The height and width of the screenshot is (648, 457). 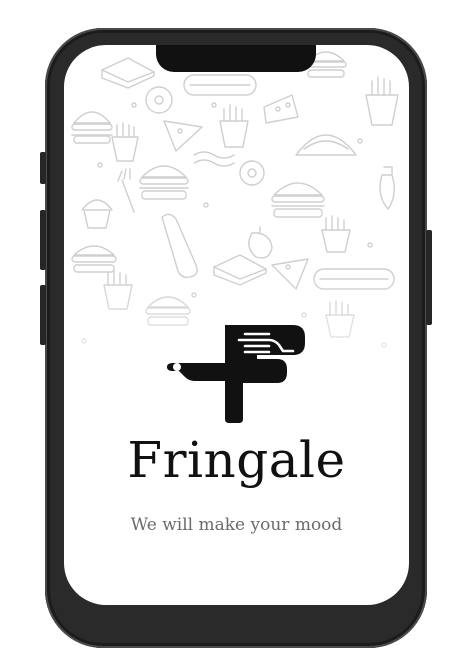 I want to click on volume-down-button, so click(x=43, y=315).